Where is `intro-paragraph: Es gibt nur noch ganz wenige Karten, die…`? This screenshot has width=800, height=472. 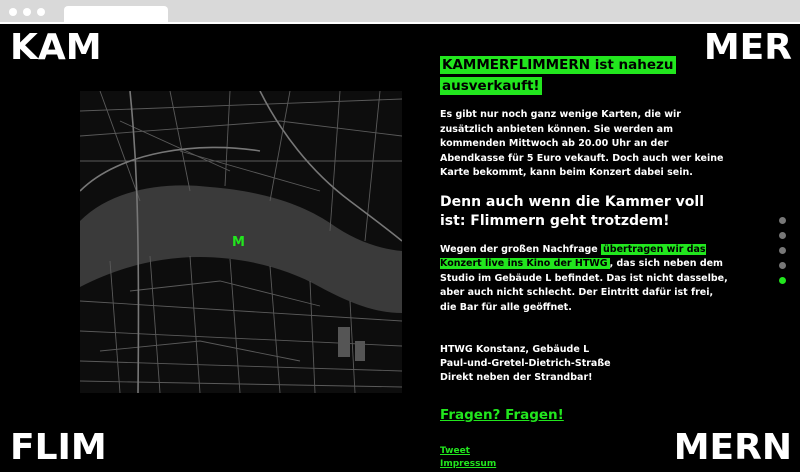
intro-paragraph: Es gibt nur noch ganz wenige Karten, die… is located at coordinates (582, 143).